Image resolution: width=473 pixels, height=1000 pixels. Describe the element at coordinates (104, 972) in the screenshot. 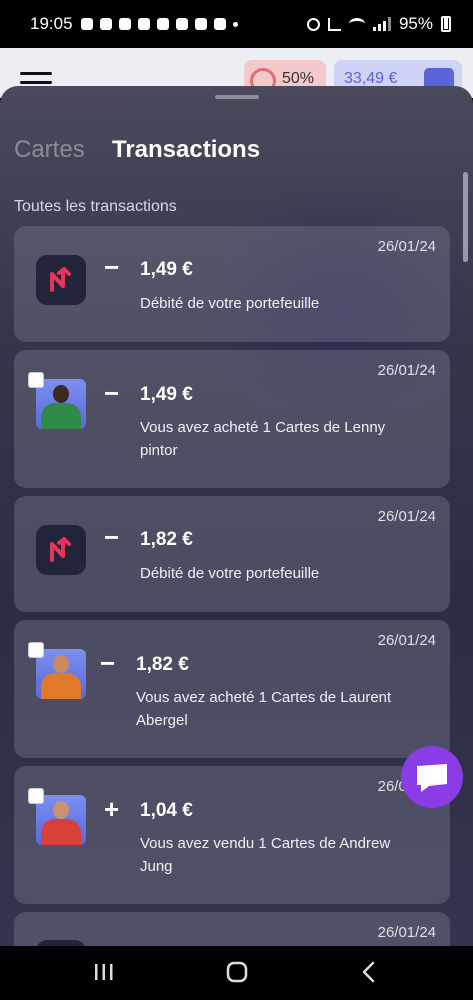

I see `recents-icon` at that location.